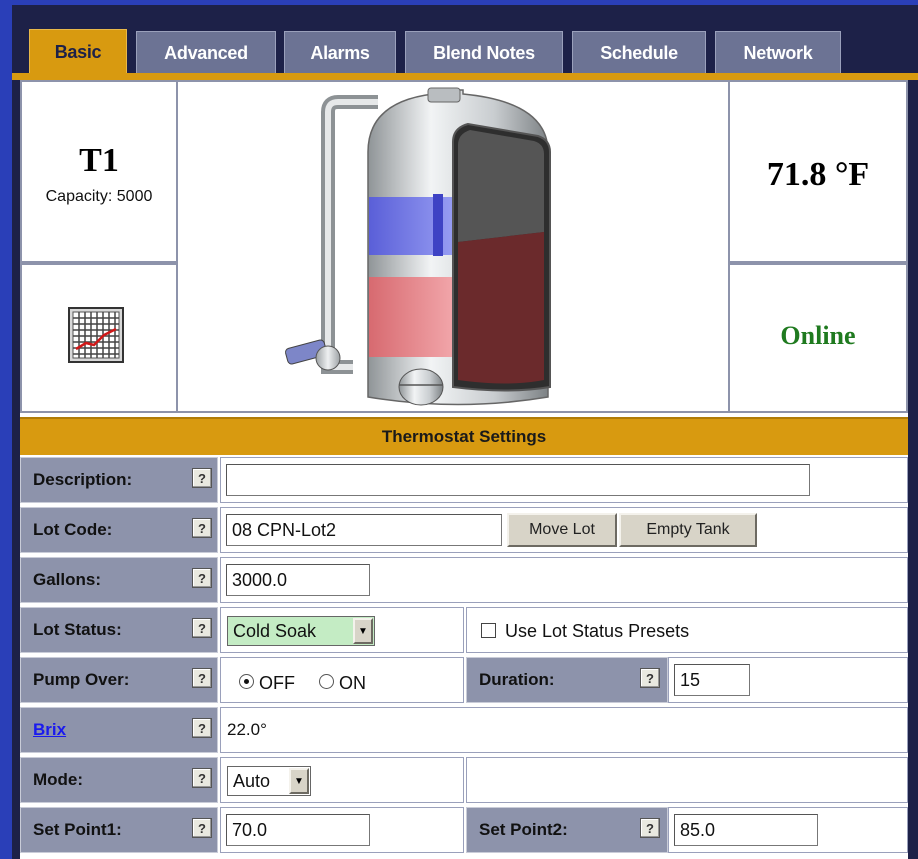 Image resolution: width=918 pixels, height=859 pixels. I want to click on pump-on-label: ON, so click(352, 682).